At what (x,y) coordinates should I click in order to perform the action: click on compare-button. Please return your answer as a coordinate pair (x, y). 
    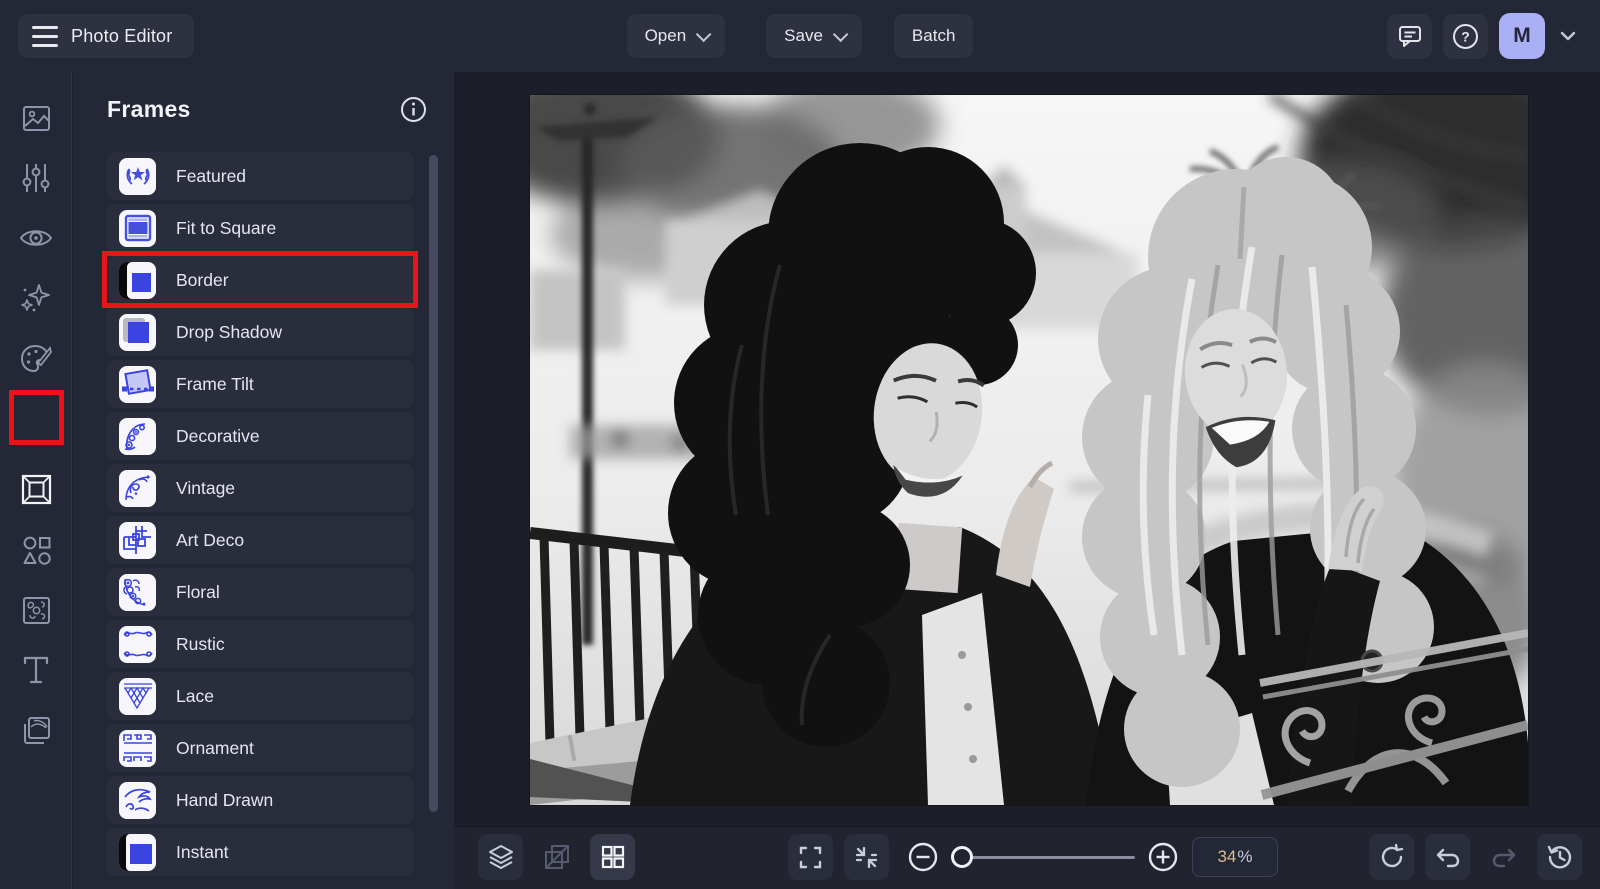
    Looking at the image, I should click on (556, 857).